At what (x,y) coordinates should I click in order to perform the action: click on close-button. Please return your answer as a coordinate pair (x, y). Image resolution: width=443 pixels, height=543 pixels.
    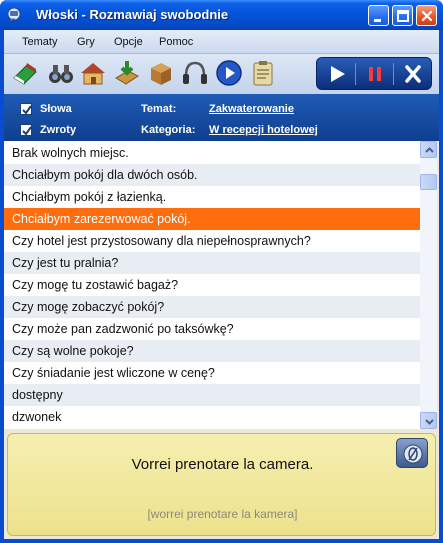
    Looking at the image, I should click on (426, 15).